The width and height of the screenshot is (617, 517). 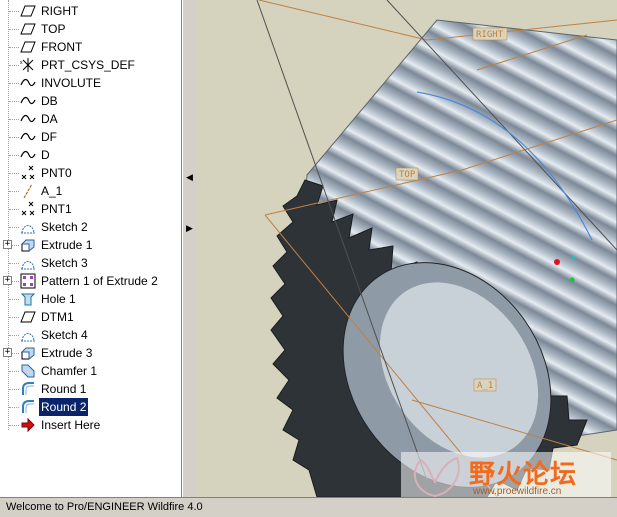 I want to click on tree-item-label: TOP, so click(x=53, y=29).